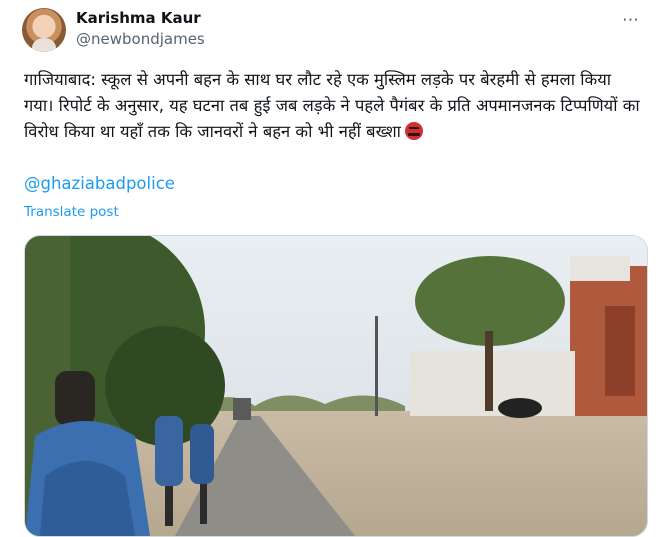  I want to click on avatar, so click(44, 30).